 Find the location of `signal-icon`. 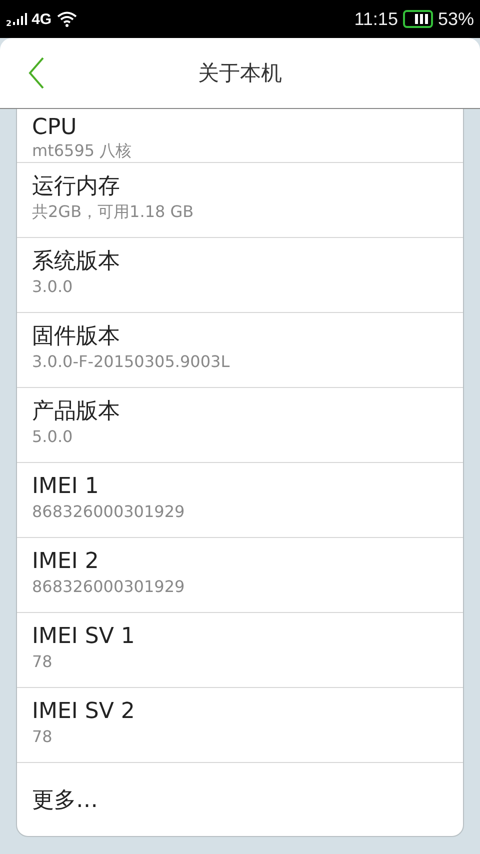

signal-icon is located at coordinates (19, 19).